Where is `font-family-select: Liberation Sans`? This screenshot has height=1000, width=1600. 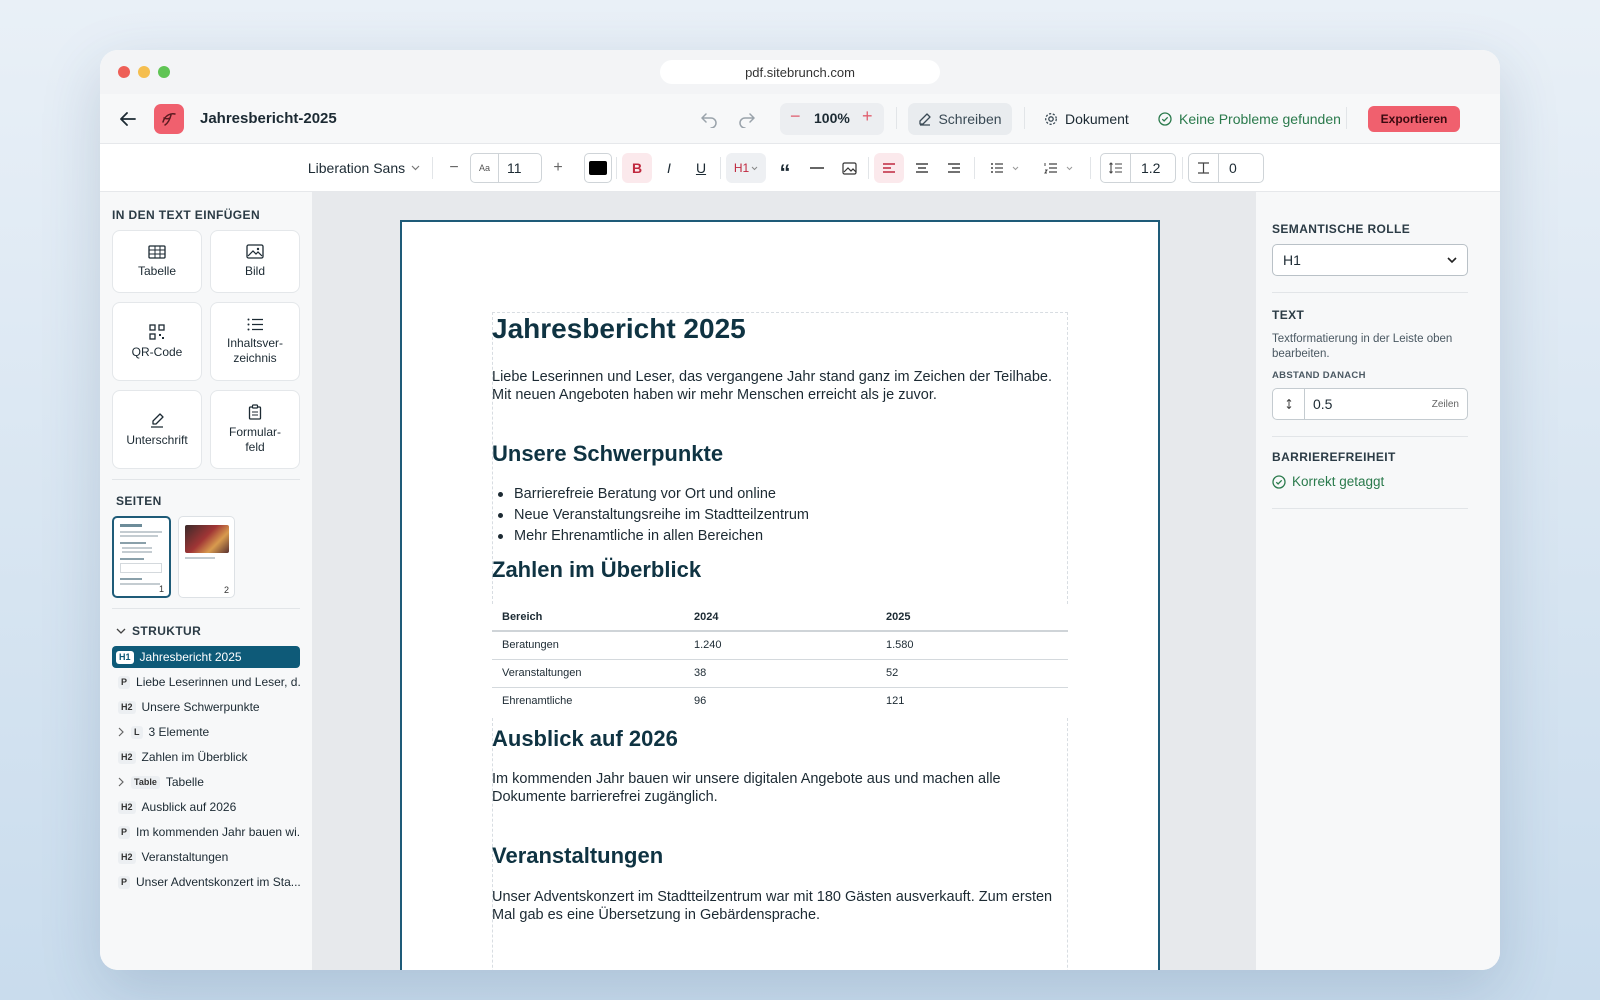 font-family-select: Liberation Sans is located at coordinates (364, 168).